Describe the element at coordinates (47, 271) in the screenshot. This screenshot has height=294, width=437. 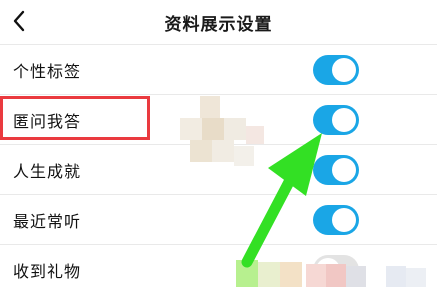
I see `setting-label: 收到礼物` at that location.